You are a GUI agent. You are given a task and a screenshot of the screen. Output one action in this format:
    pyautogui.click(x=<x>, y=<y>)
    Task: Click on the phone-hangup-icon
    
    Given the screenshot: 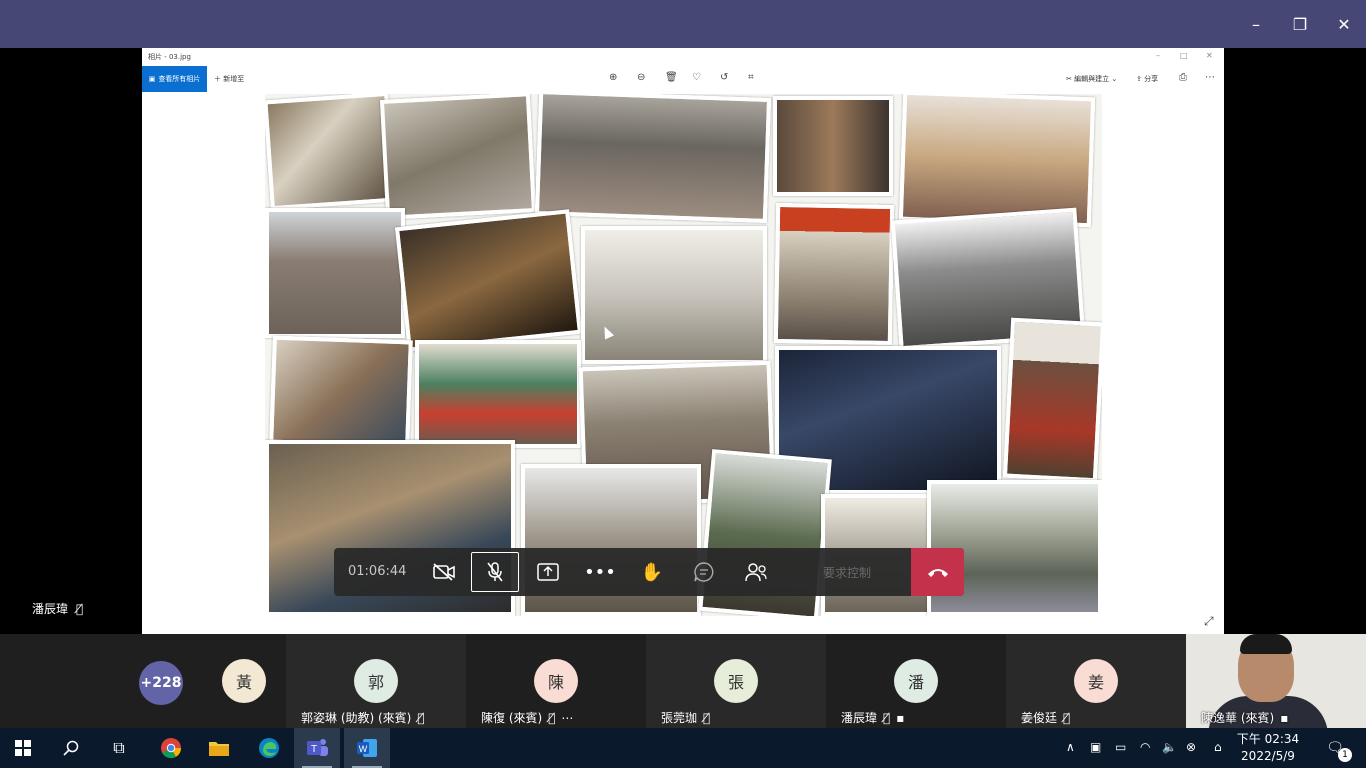 What is the action you would take?
    pyautogui.click(x=937, y=573)
    